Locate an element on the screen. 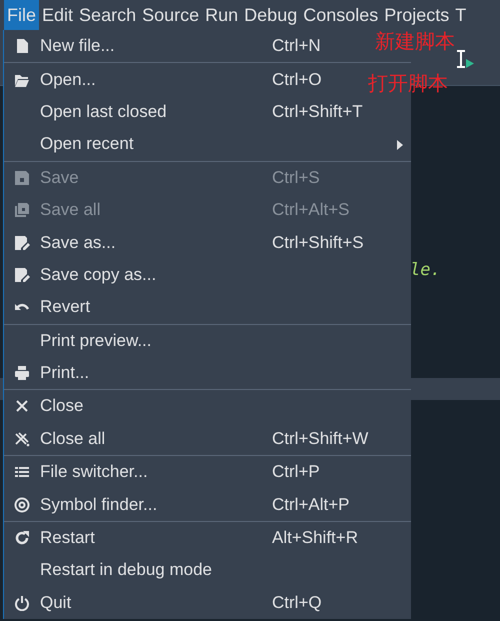  menu-title: Search is located at coordinates (108, 15).